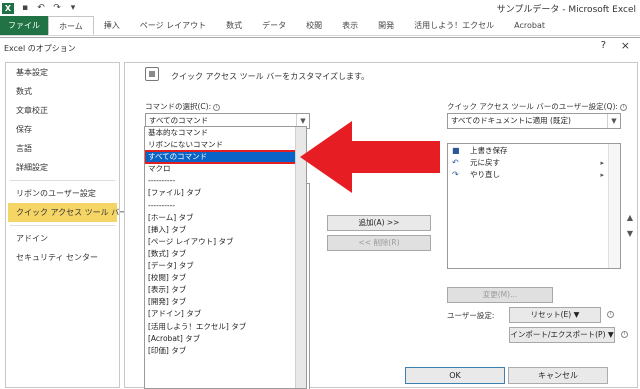  Describe the element at coordinates (614, 206) in the screenshot. I see `scrollbar` at that location.